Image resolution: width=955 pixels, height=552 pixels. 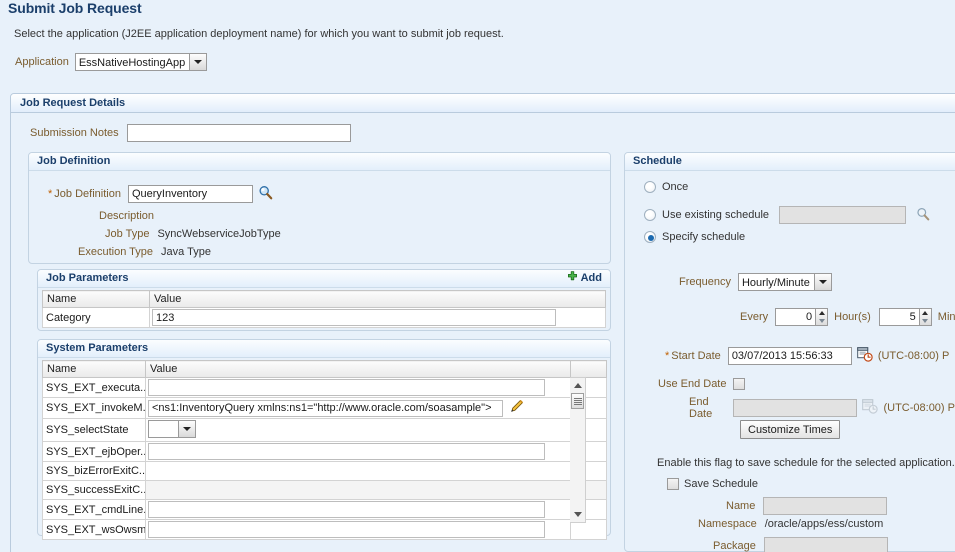 I want to click on job-type-value: SyncWebserviceJobType, so click(x=219, y=234).